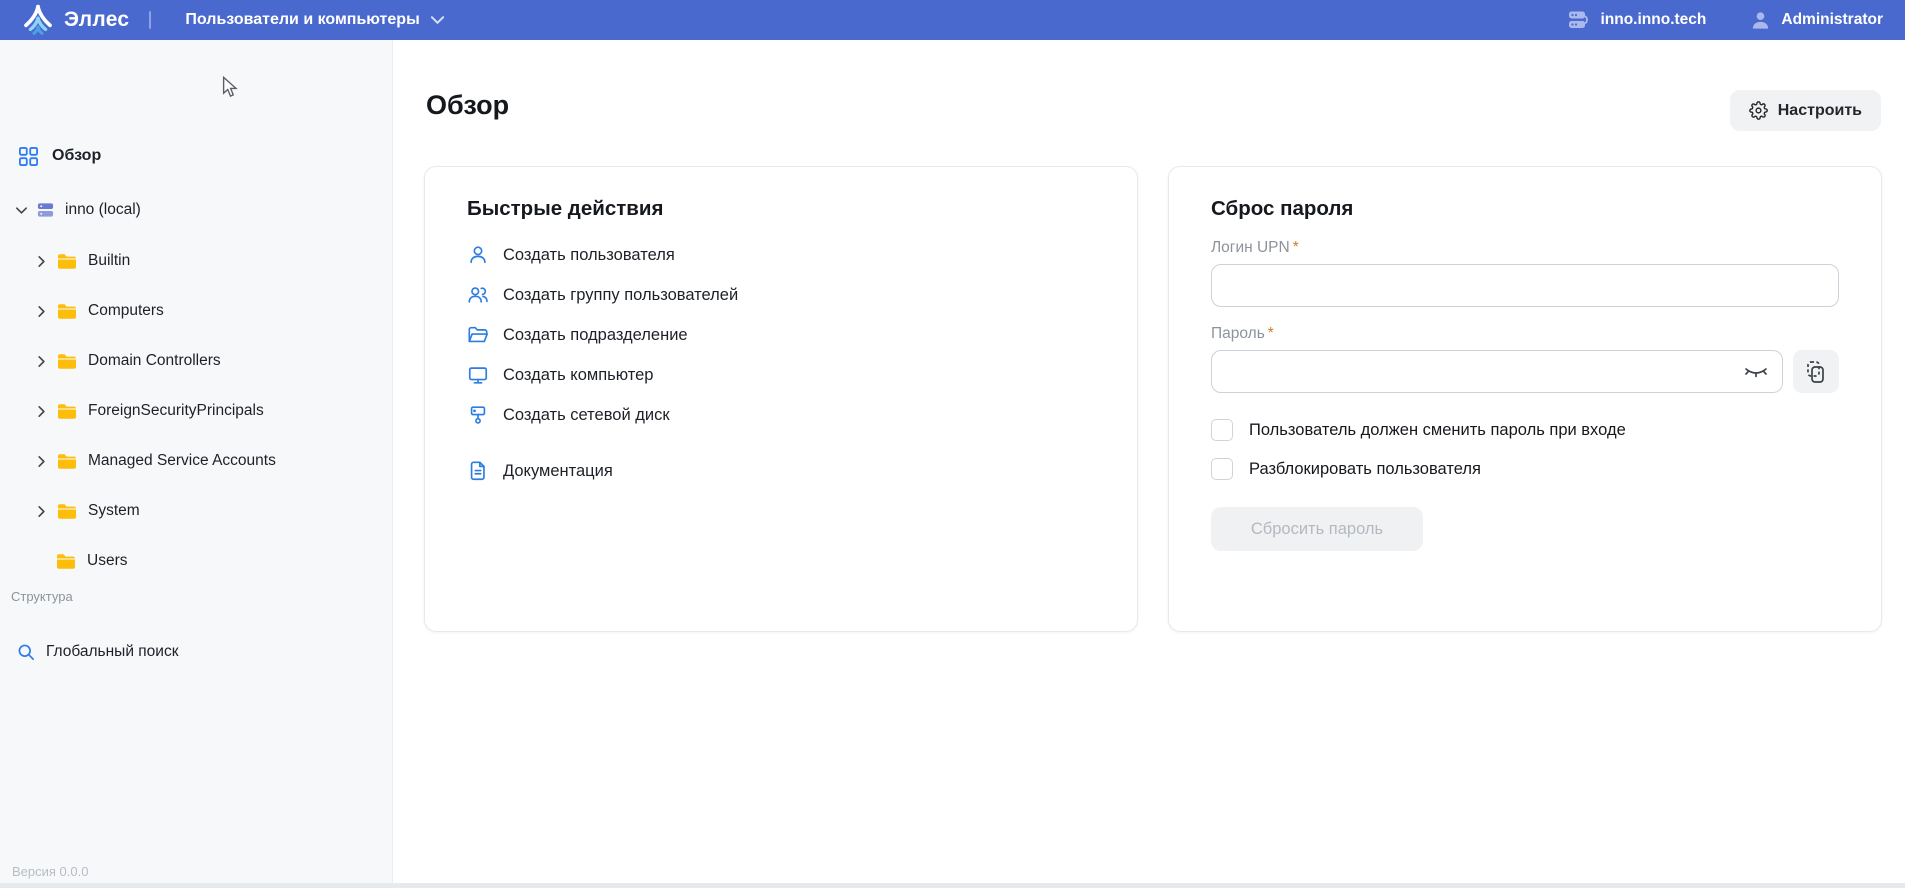 The height and width of the screenshot is (888, 1905). I want to click on search-icon, so click(26, 652).